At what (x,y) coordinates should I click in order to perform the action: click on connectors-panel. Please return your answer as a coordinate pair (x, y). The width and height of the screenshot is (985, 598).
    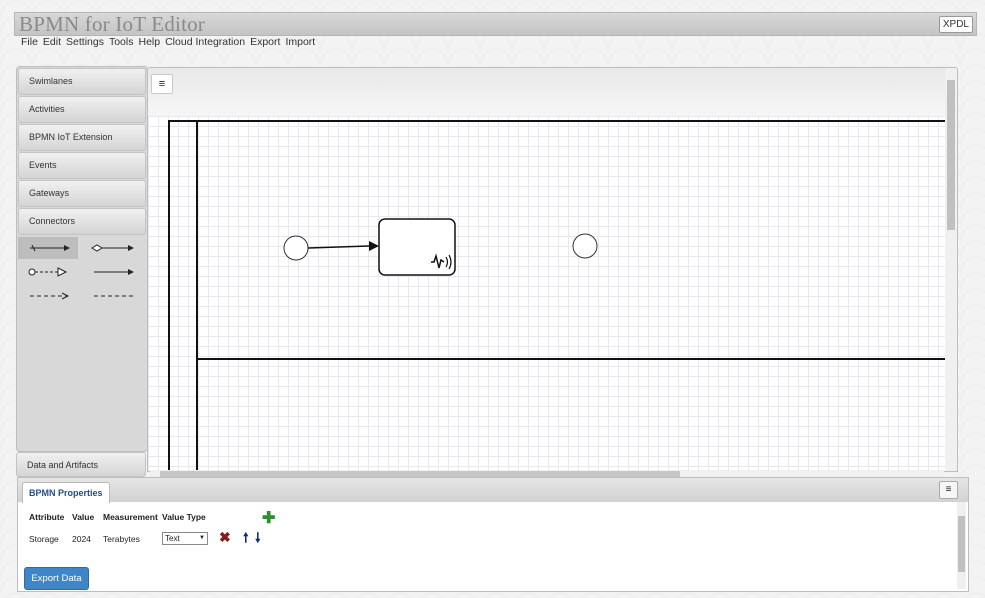
    Looking at the image, I should click on (82, 275).